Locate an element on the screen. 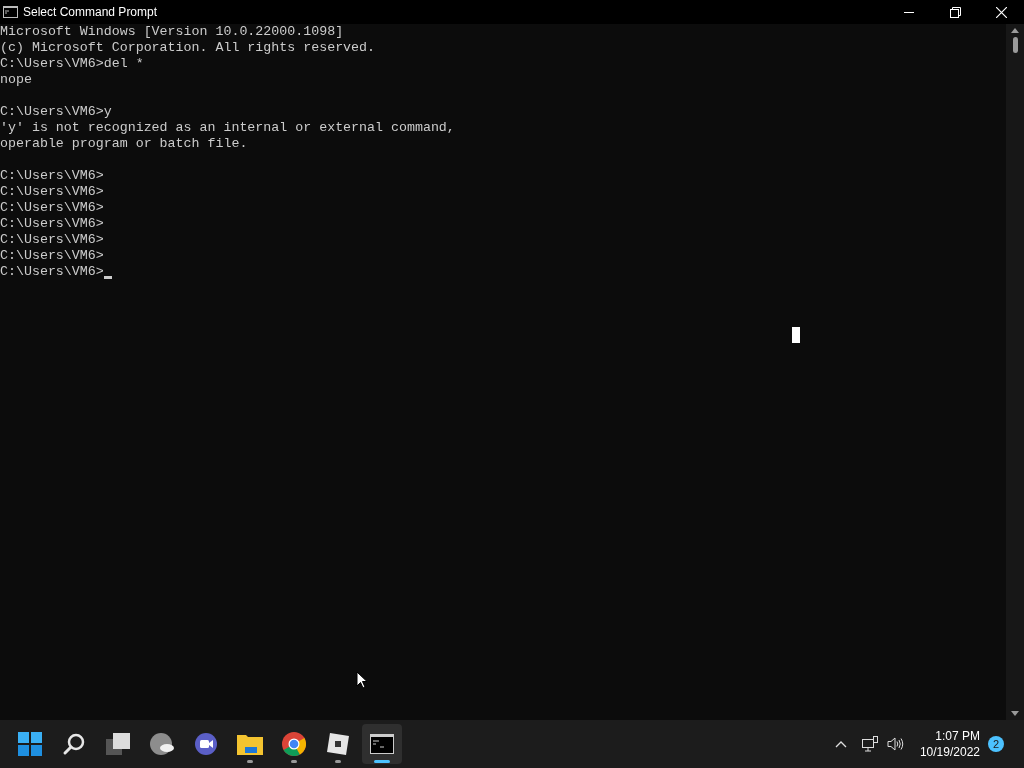 The height and width of the screenshot is (768, 1024). network-icon is located at coordinates (869, 744).